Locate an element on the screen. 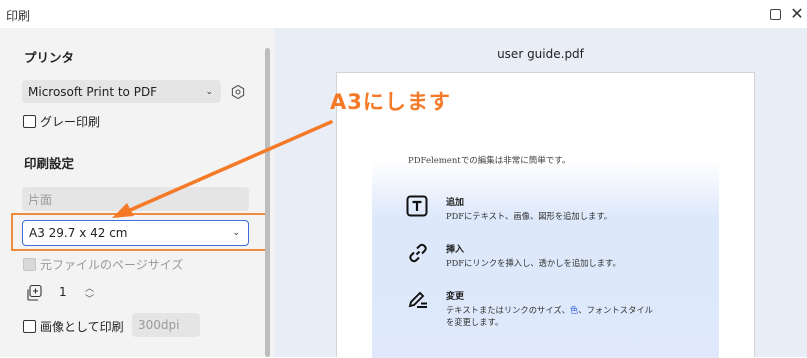 This screenshot has width=807, height=358. annotation-arrow is located at coordinates (222, 169).